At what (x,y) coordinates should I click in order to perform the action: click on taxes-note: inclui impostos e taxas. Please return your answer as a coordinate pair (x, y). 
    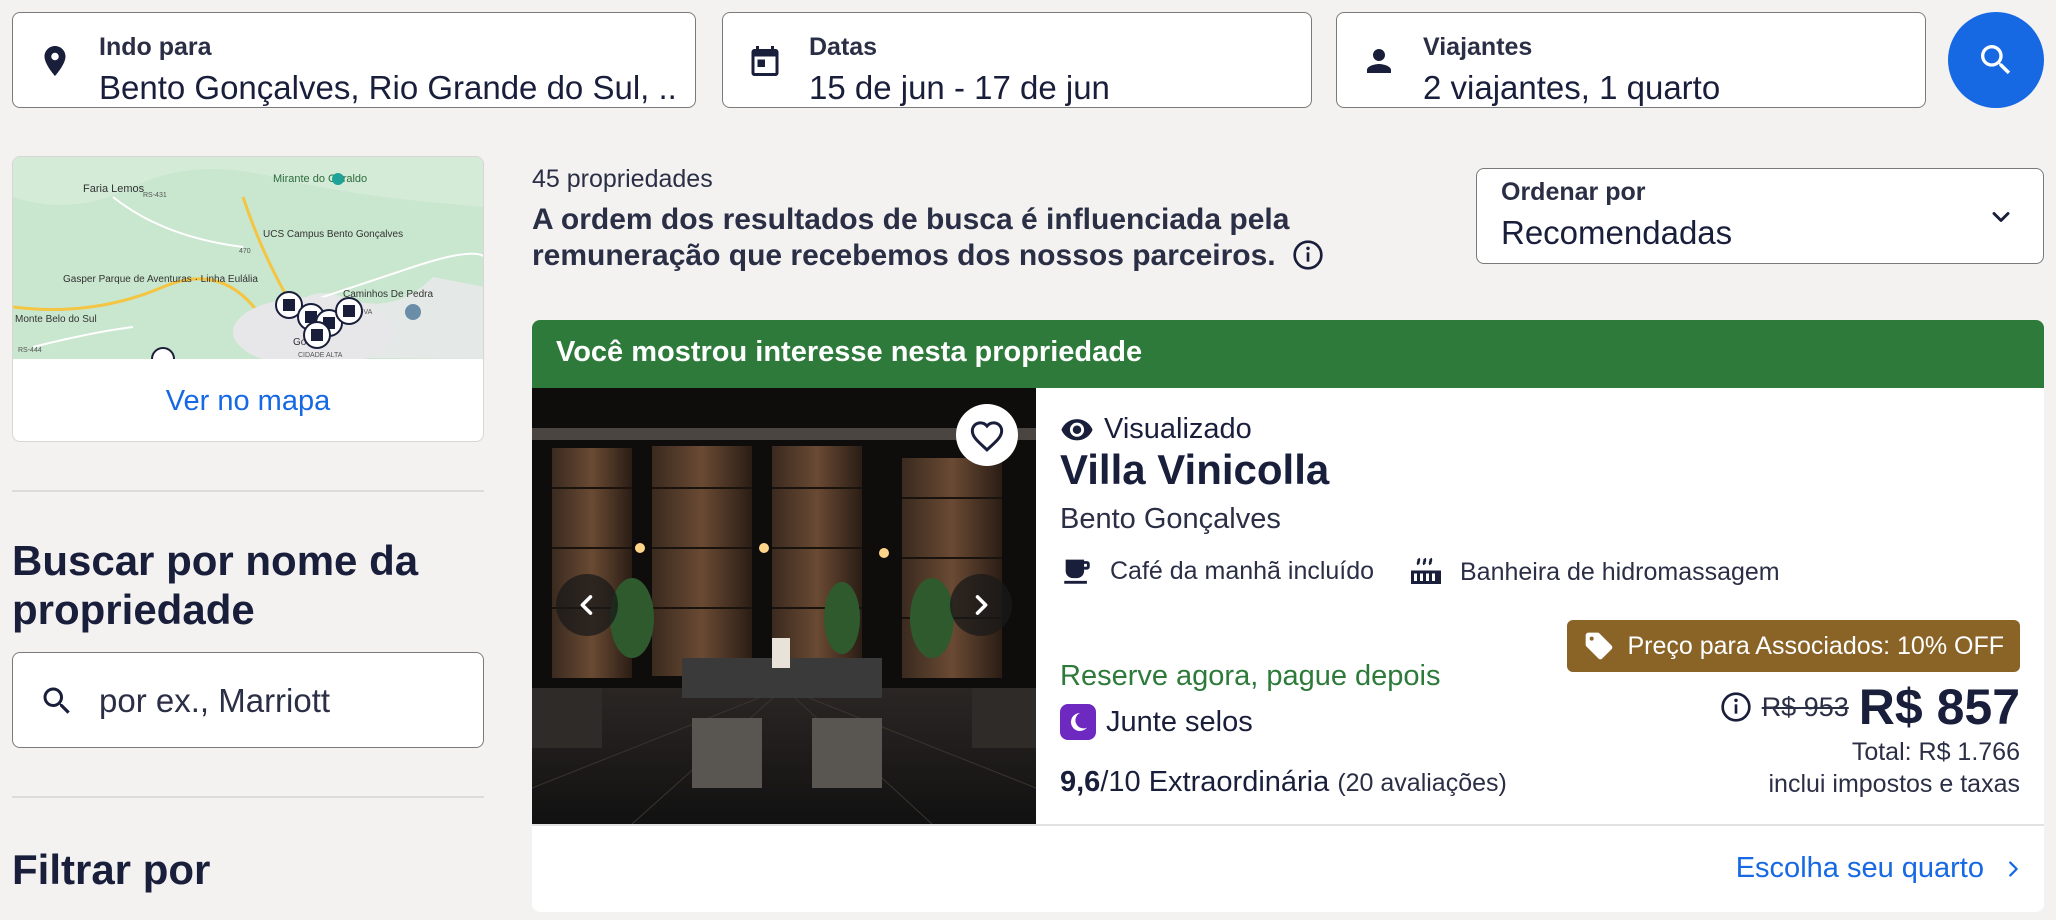
    Looking at the image, I should click on (1894, 784).